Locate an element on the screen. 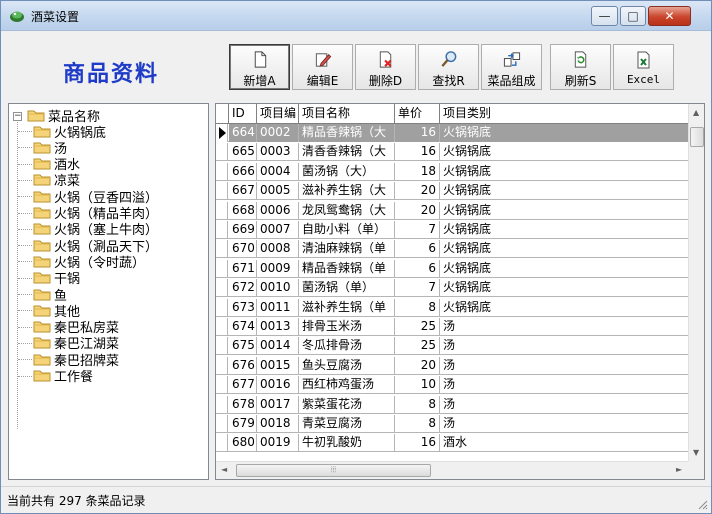  title-bar: 酒菜设置 — □ ✕ is located at coordinates (356, 16).